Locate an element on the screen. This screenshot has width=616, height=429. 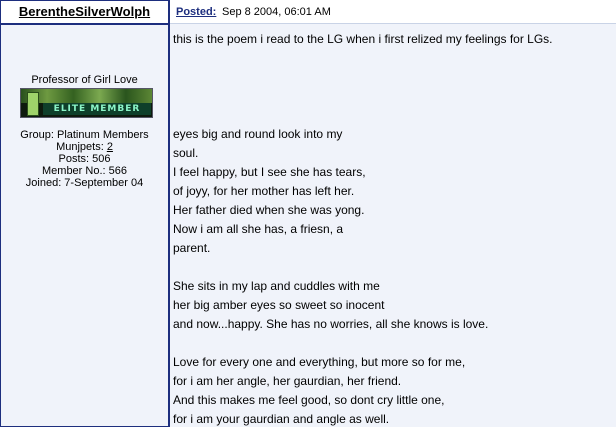
post-date: Sep 8 2004, 06:01 AM is located at coordinates (276, 12).